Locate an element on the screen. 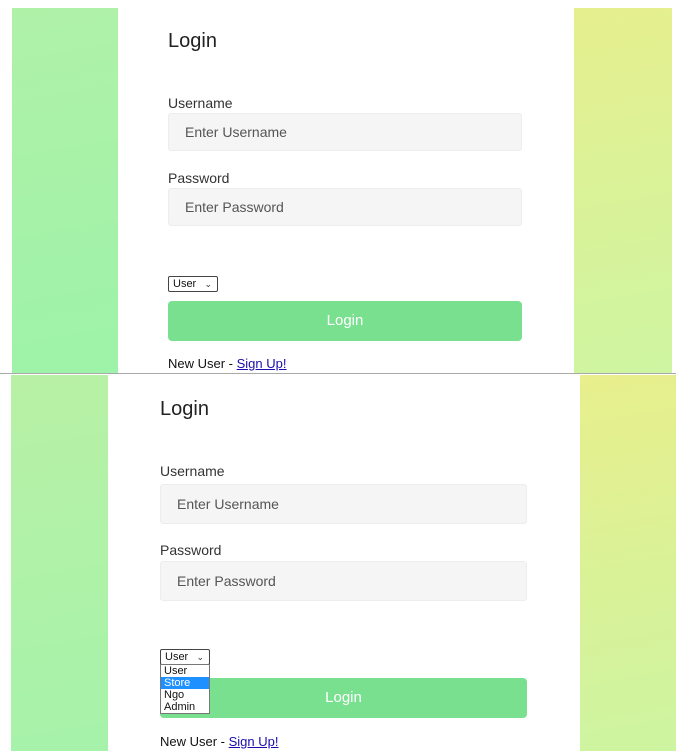 The width and height of the screenshot is (676, 751). role-option-store: Store is located at coordinates (185, 683).